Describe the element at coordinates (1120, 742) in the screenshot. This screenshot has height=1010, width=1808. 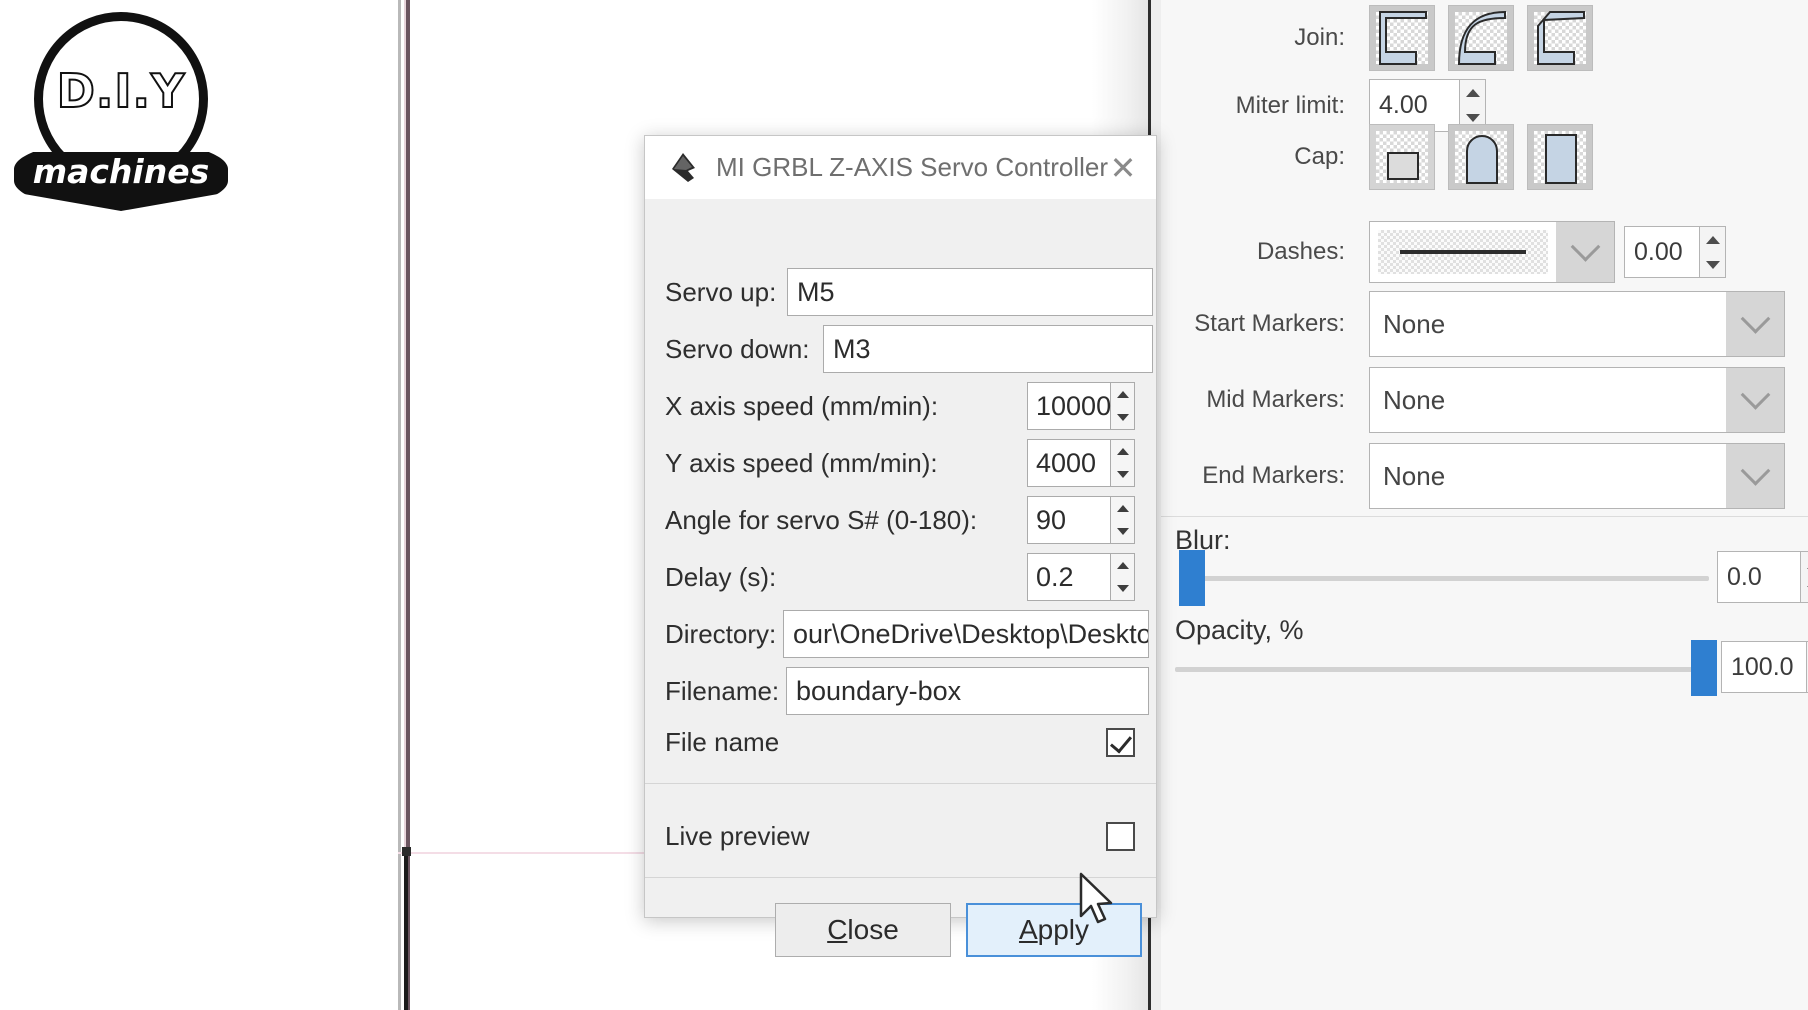
I see `file-name-checkbox` at that location.